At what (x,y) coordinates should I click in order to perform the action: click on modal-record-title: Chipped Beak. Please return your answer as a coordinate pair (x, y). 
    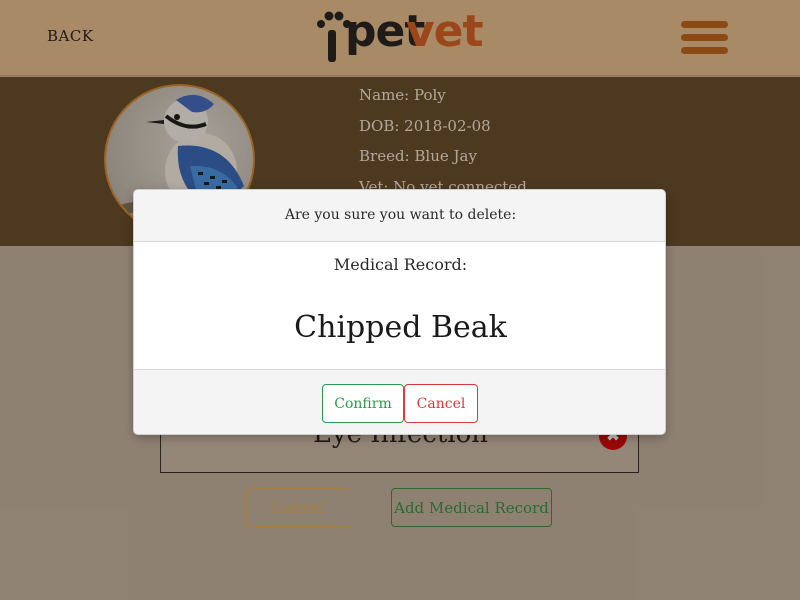
    Looking at the image, I should click on (400, 327).